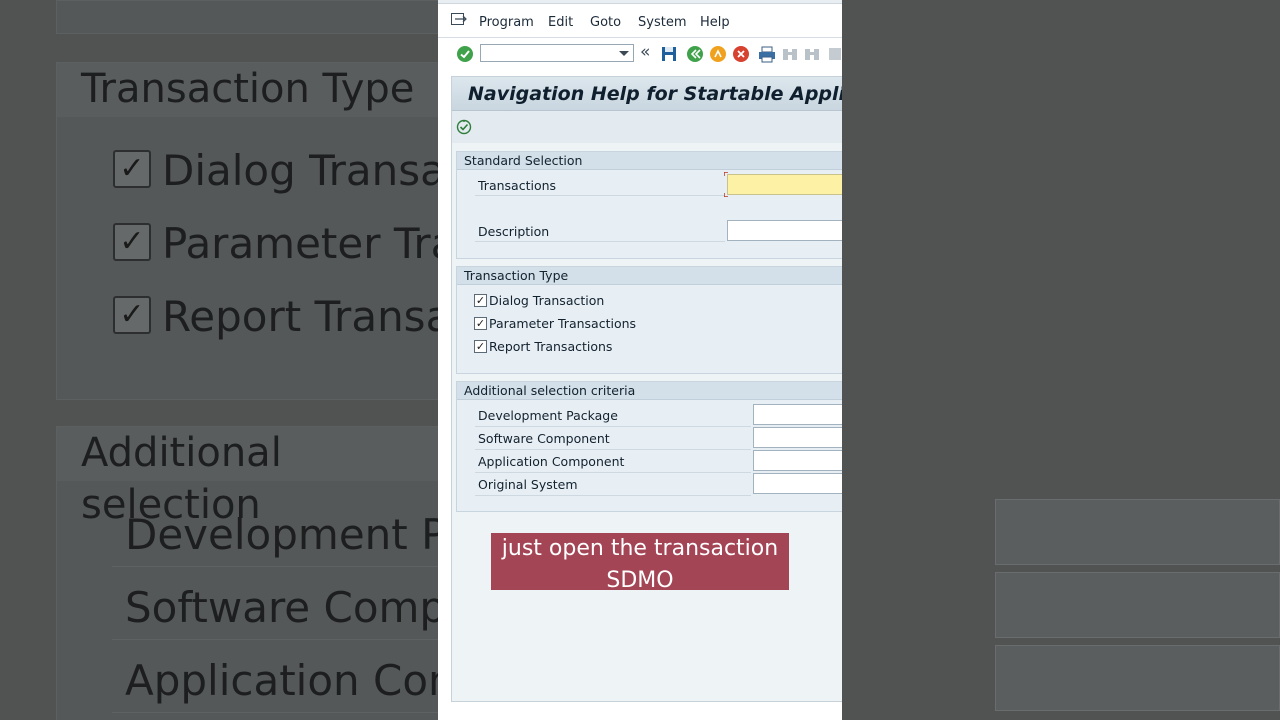 Image resolution: width=1280 pixels, height=720 pixels. I want to click on exit-icon, so click(718, 54).